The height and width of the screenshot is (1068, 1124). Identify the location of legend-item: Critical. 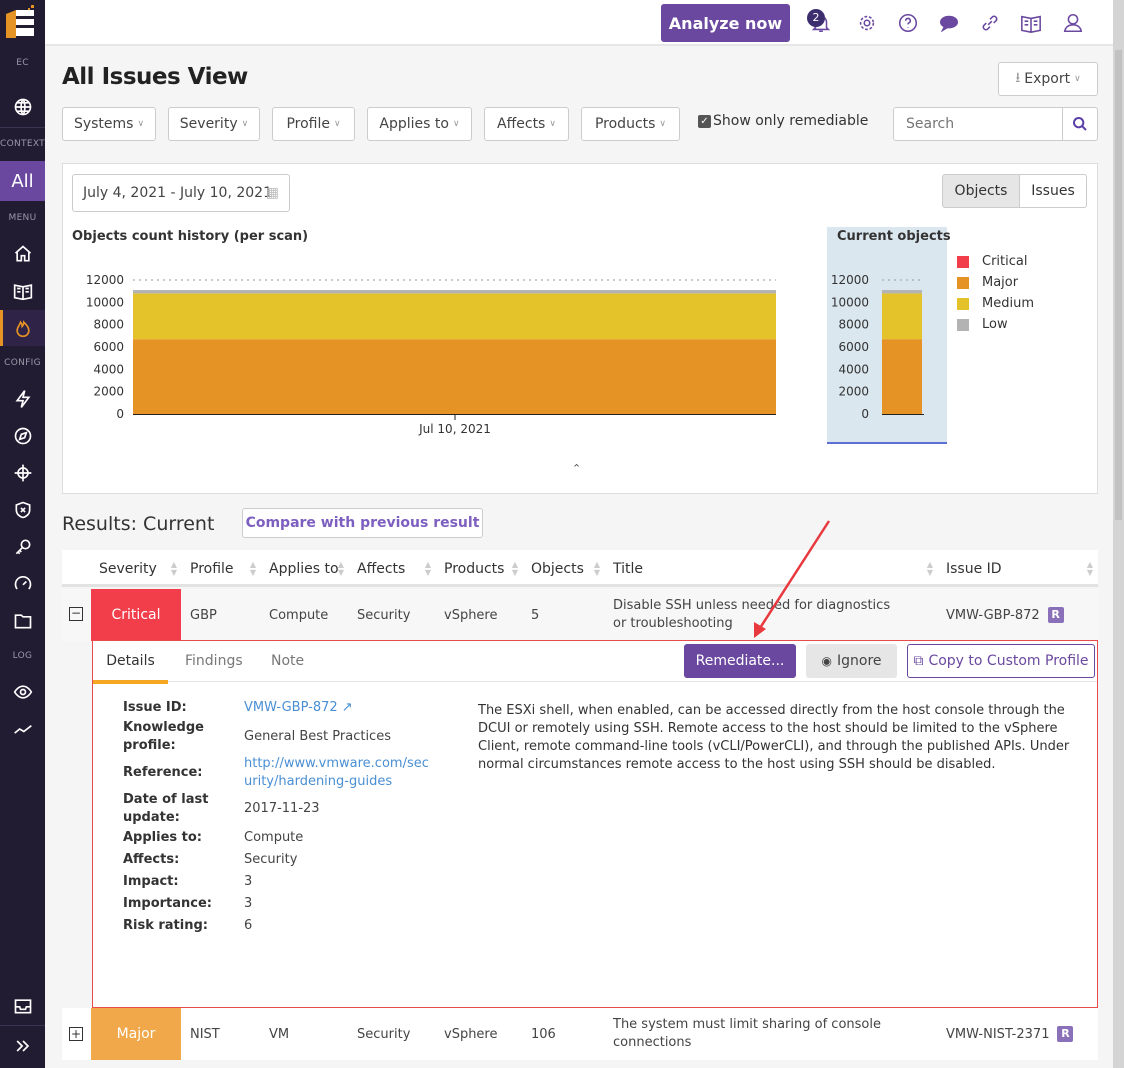
(995, 261).